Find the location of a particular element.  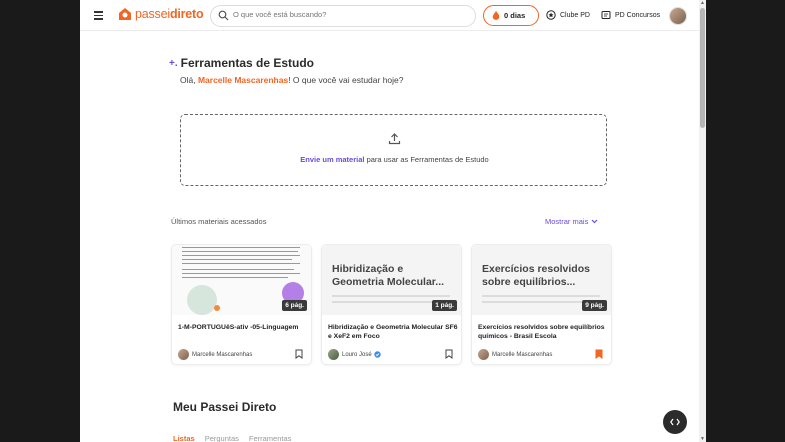

club-label: Clube PD is located at coordinates (575, 15).